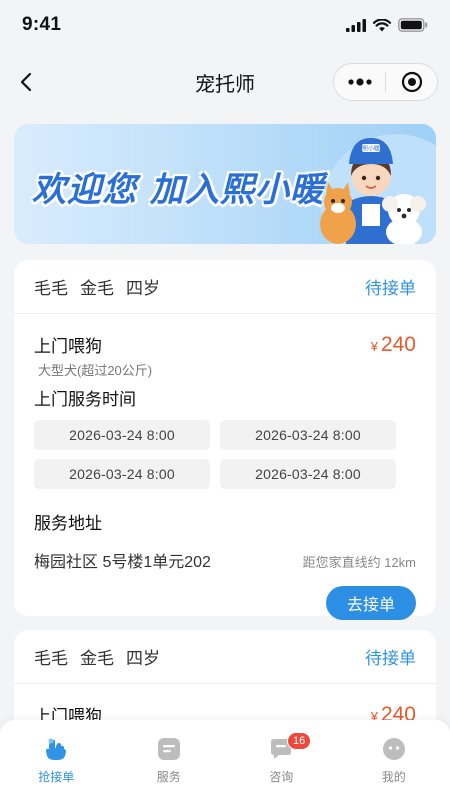  I want to click on more-dots-icon, so click(359, 82).